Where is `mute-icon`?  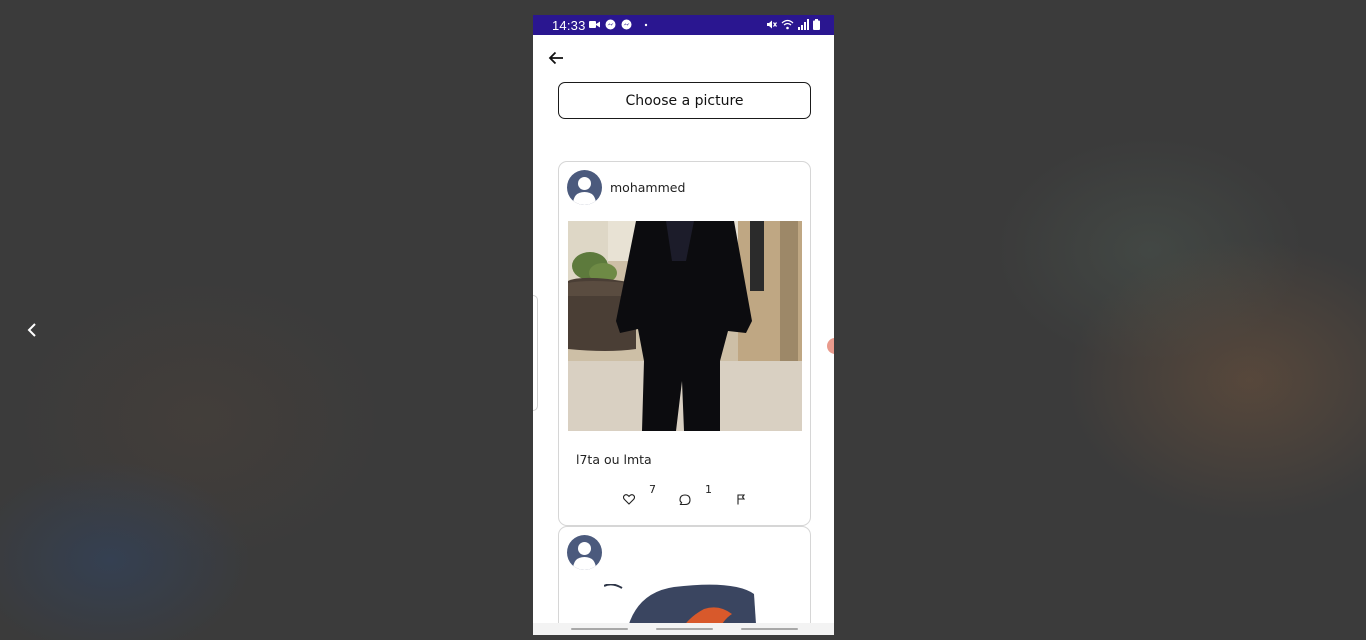 mute-icon is located at coordinates (772, 24).